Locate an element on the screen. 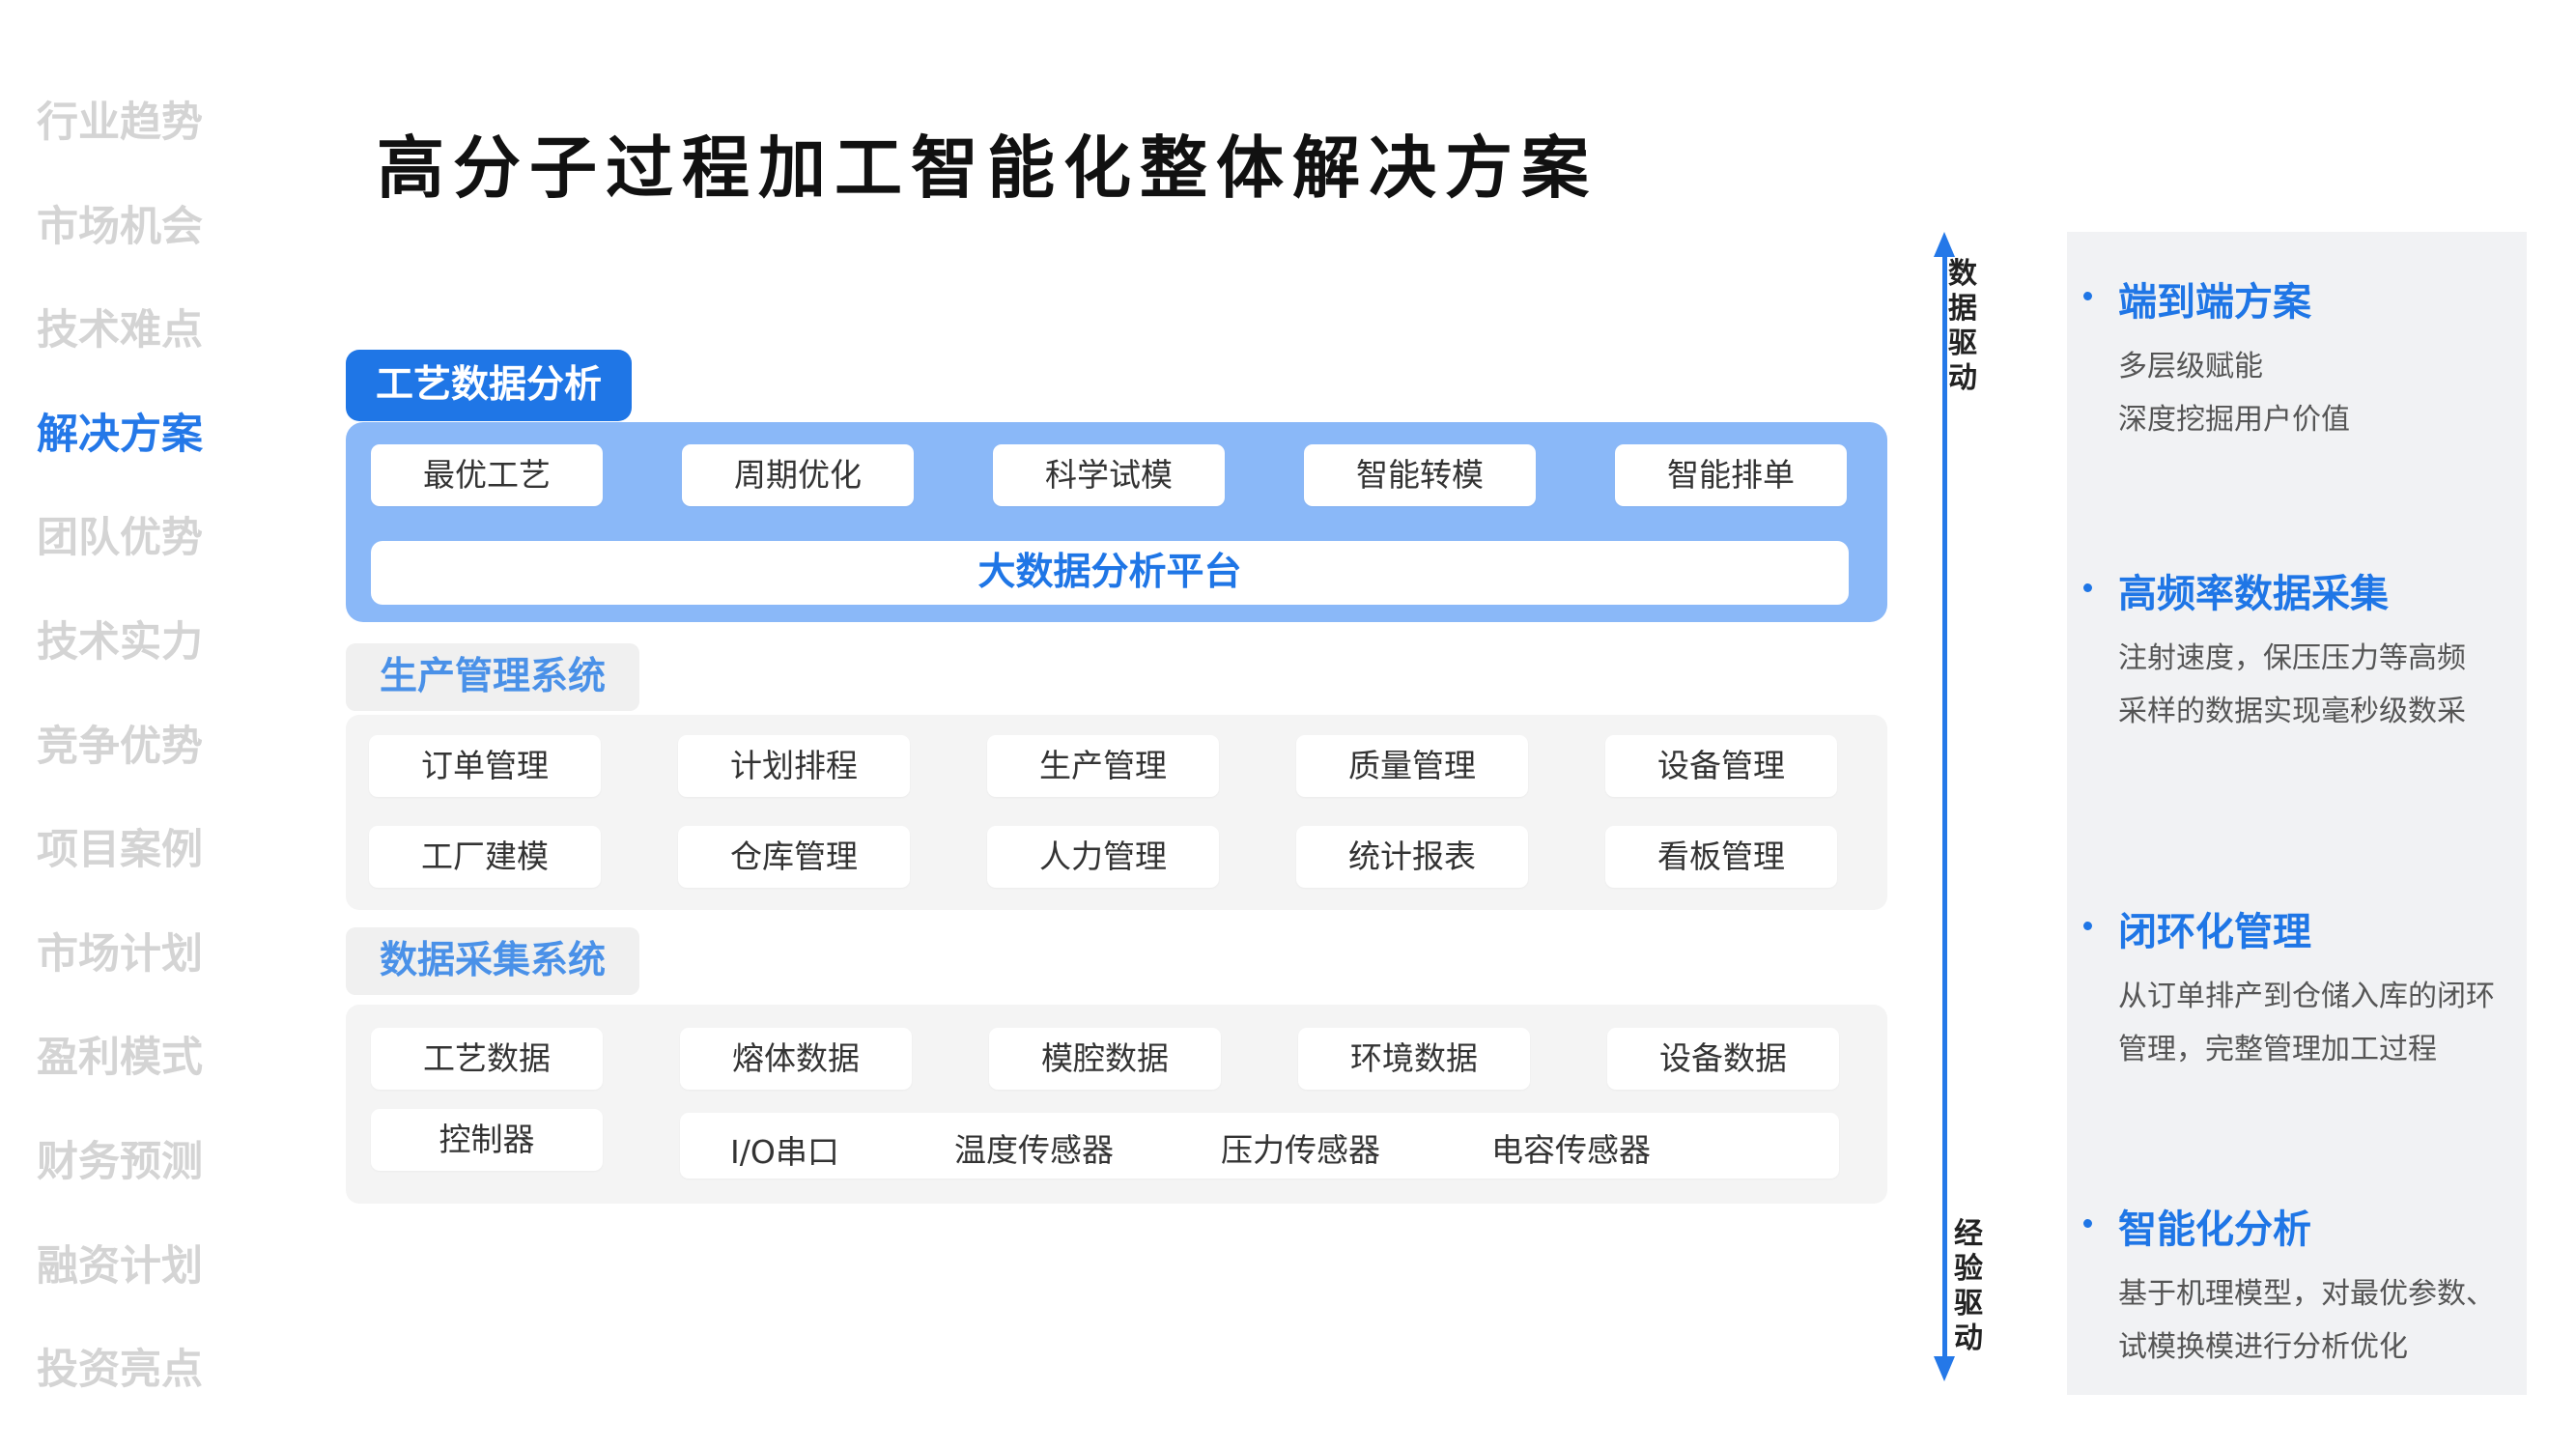  nav-item-technical-strength: 技术实力 is located at coordinates (153, 664).